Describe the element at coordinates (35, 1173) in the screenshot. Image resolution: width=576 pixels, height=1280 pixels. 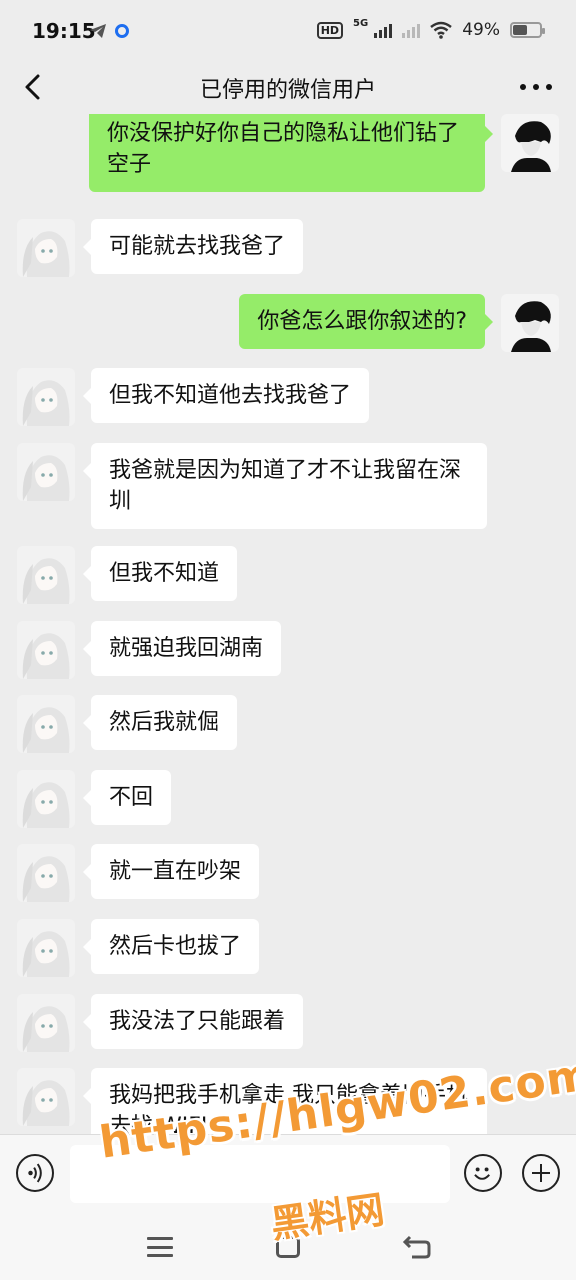
I see `voice-icon` at that location.